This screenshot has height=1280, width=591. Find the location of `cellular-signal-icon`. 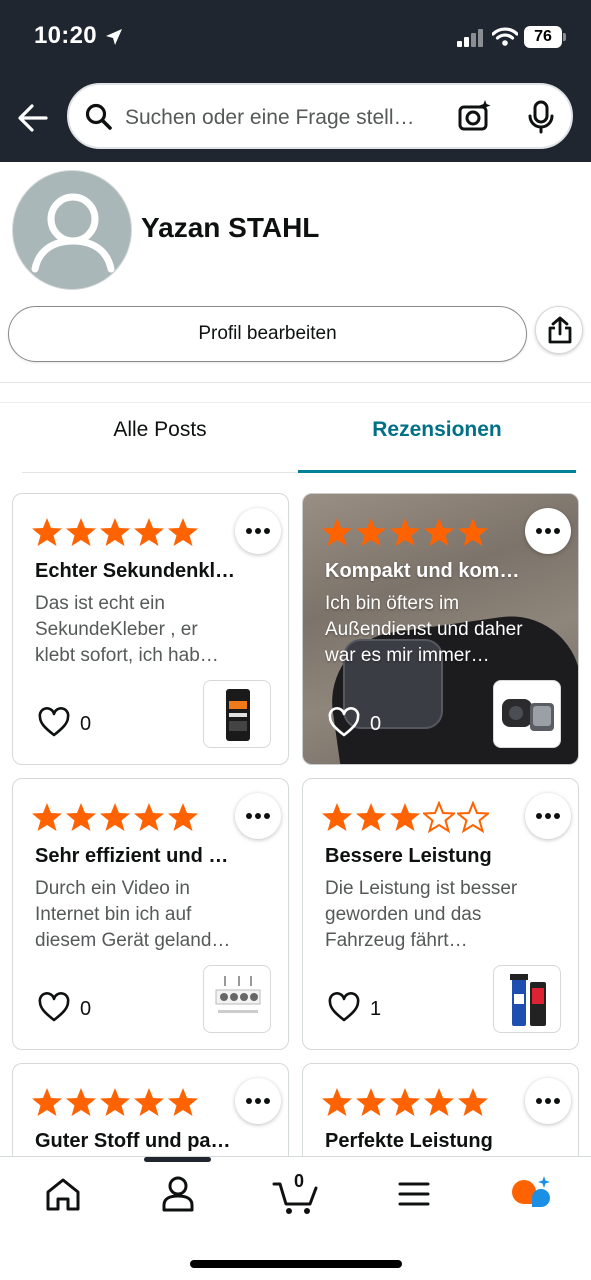

cellular-signal-icon is located at coordinates (470, 38).